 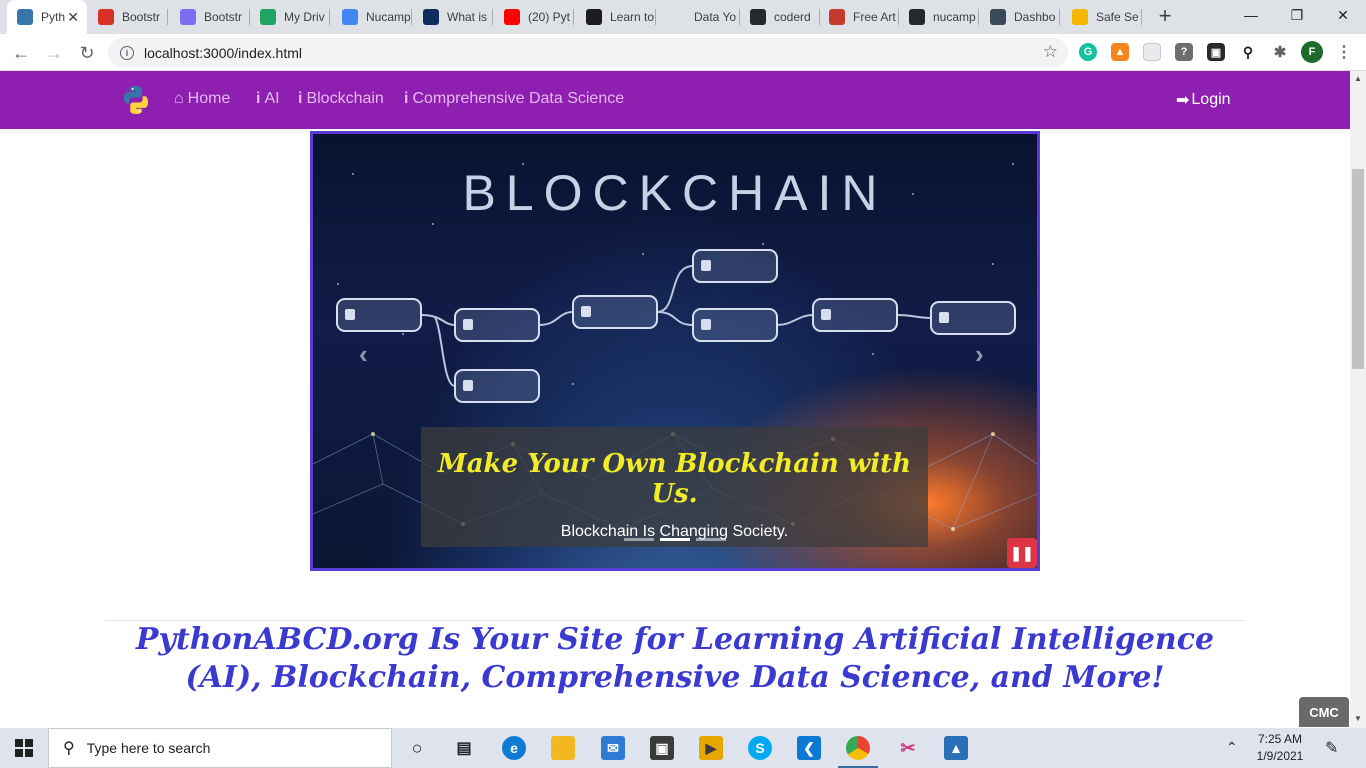 What do you see at coordinates (1152, 52) in the screenshot?
I see `extension-placeholder-icon` at bounding box center [1152, 52].